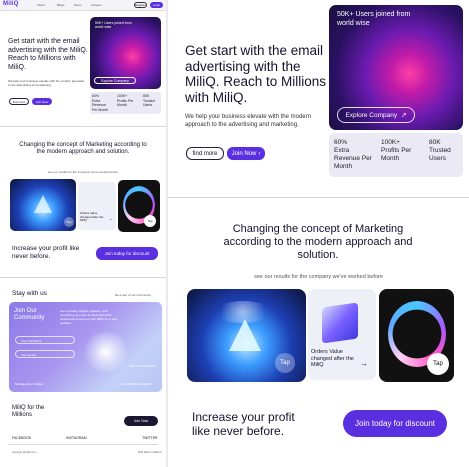  Describe the element at coordinates (45, 340) in the screenshot. I see `full-name-input: Your Full Name` at that location.